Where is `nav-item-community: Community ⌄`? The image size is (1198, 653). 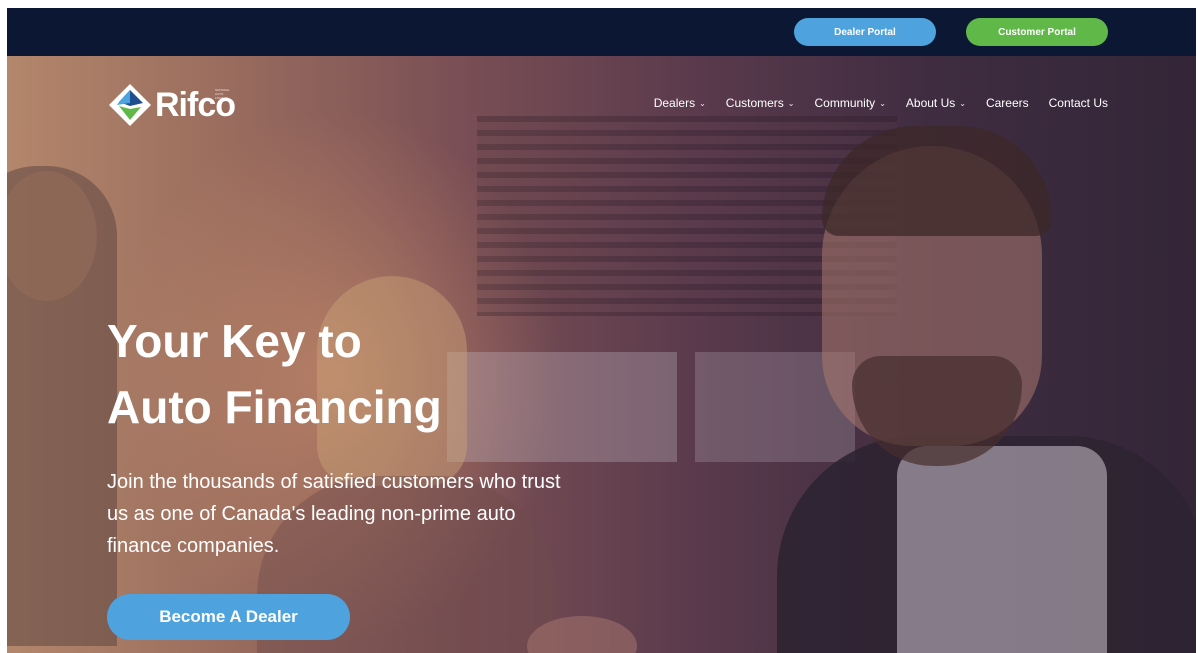
nav-item-community: Community ⌄ is located at coordinates (850, 103).